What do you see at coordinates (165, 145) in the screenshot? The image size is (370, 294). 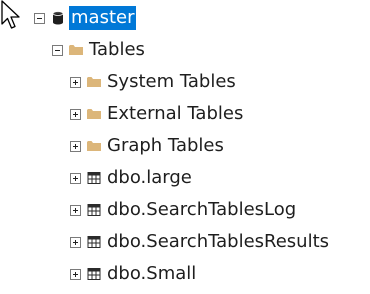 I see `tree-node-label: Graph Tables` at bounding box center [165, 145].